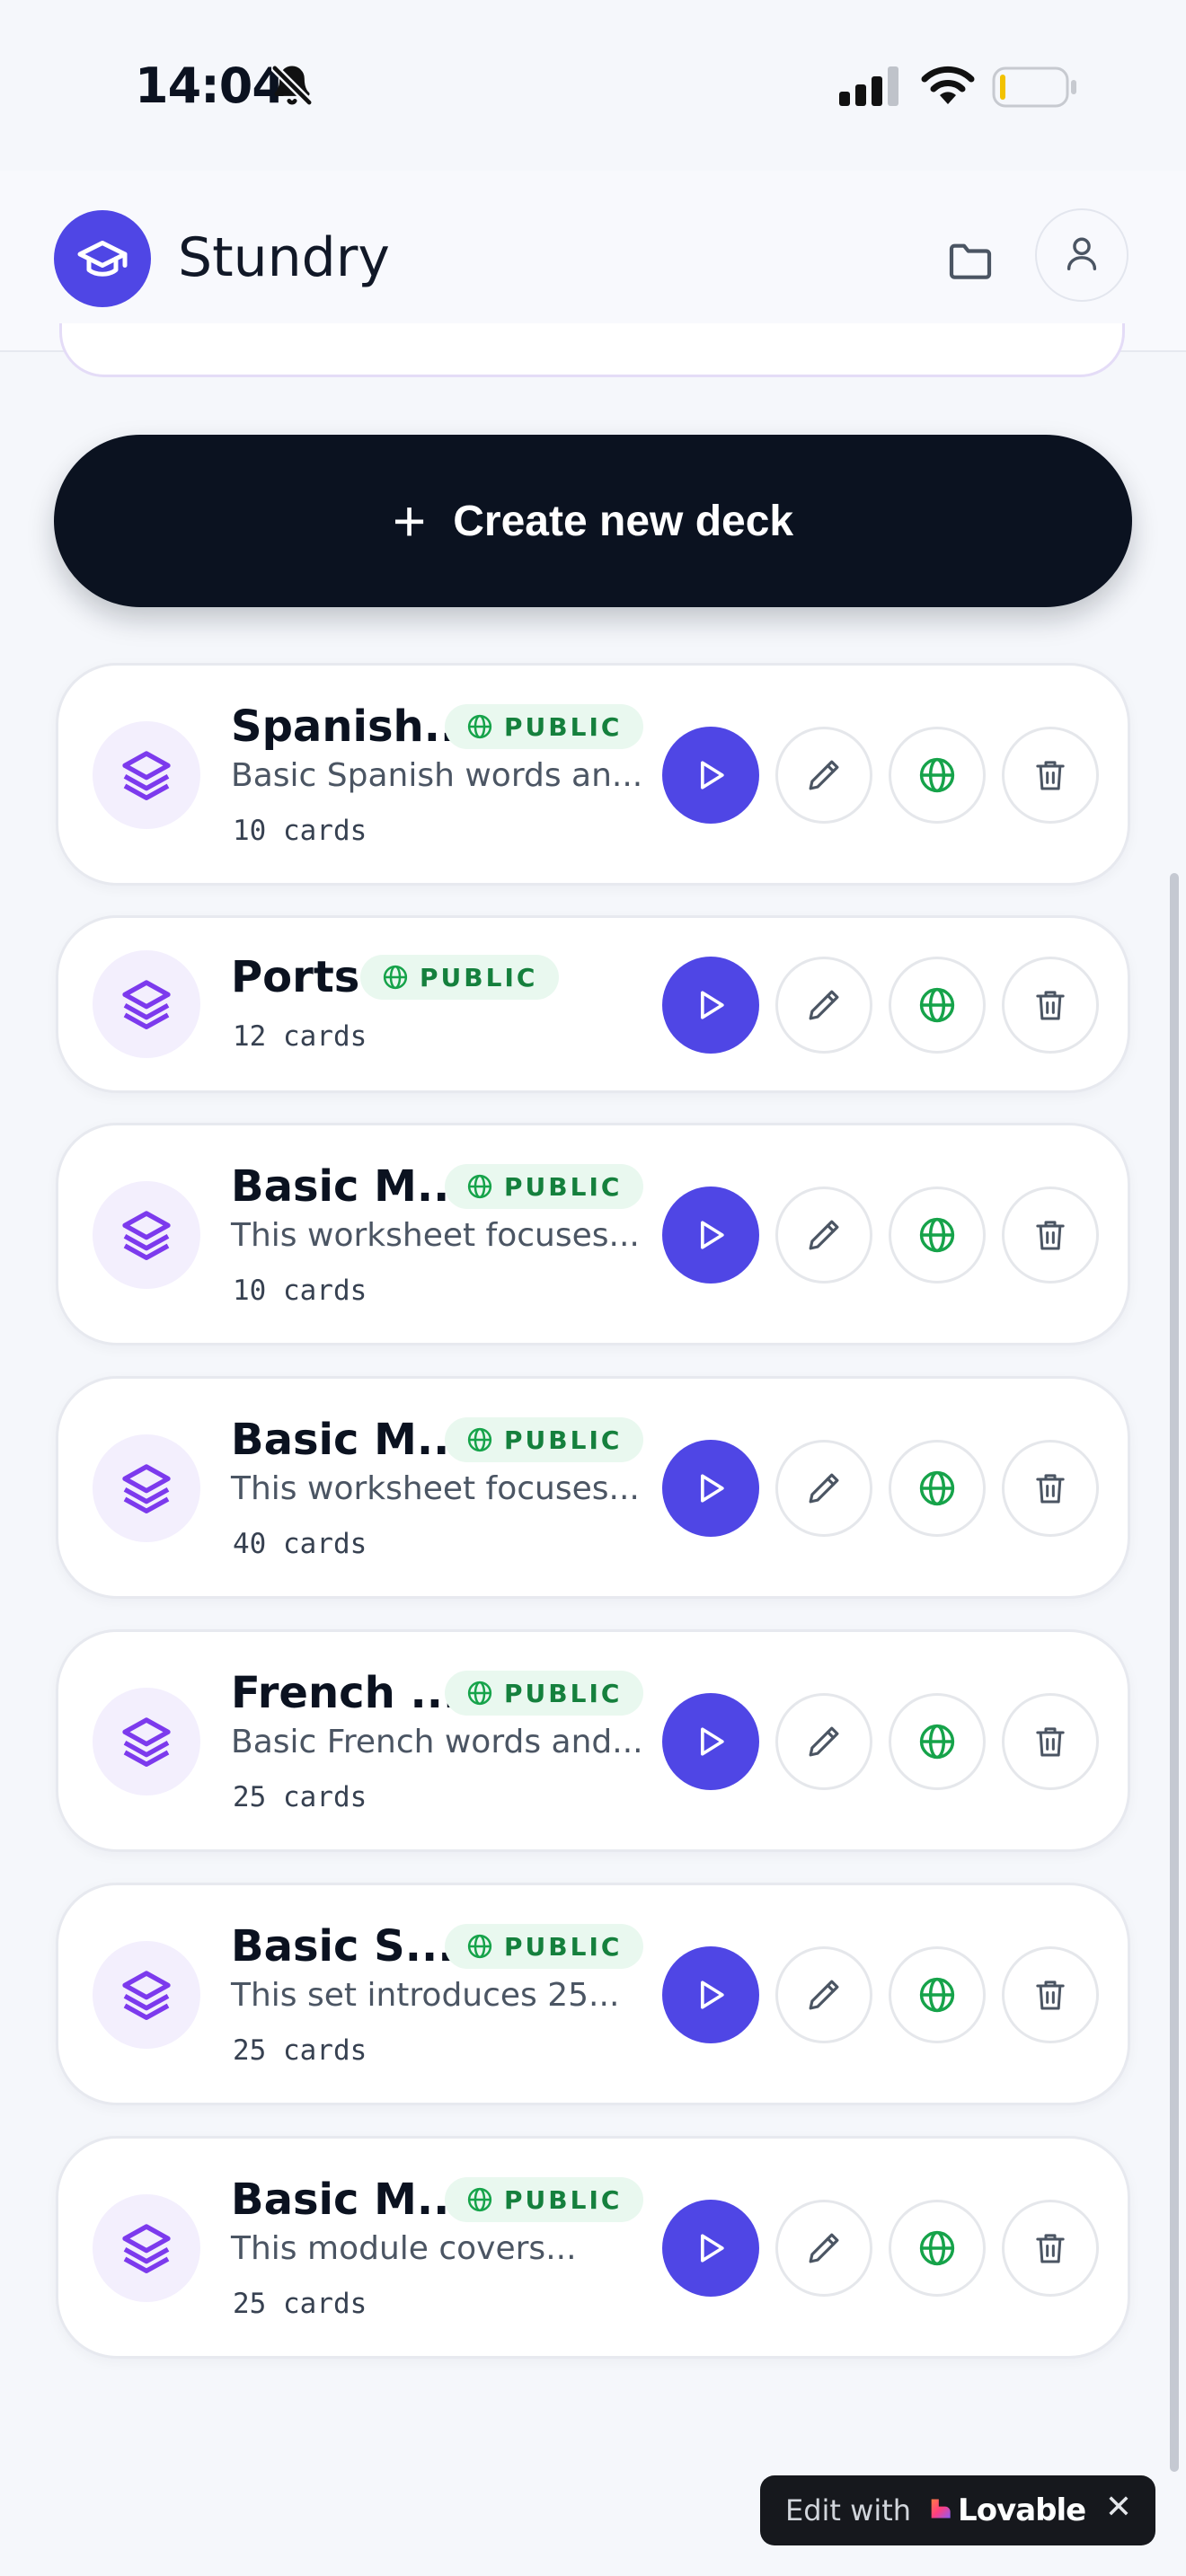  I want to click on bell-slash-icon, so click(292, 87).